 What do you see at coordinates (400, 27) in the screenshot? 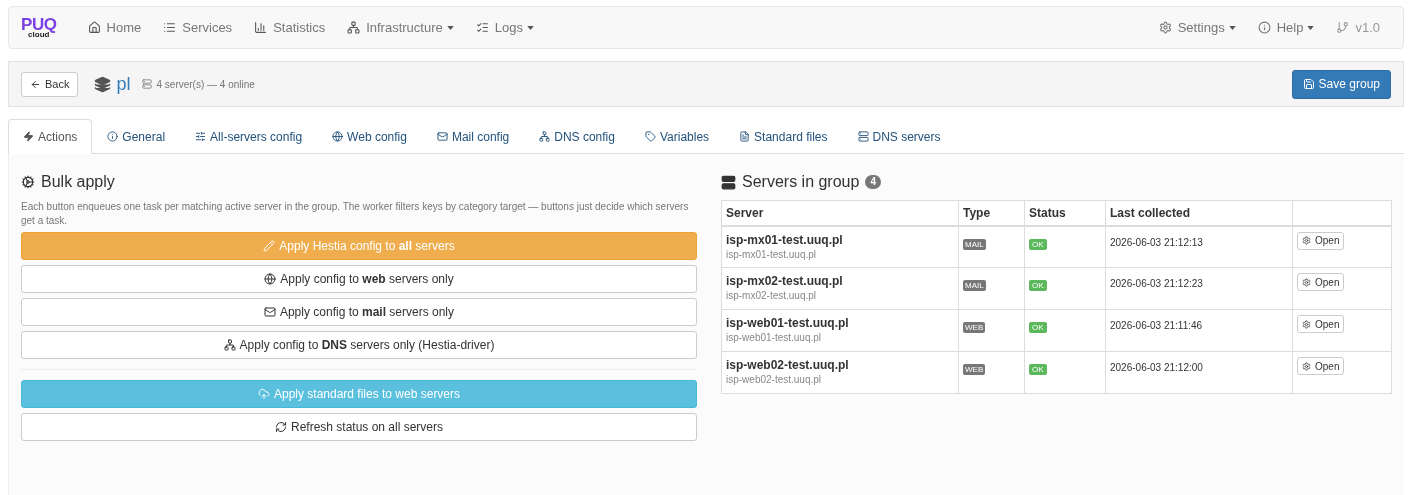
I see `nav-link: Infrastructure` at bounding box center [400, 27].